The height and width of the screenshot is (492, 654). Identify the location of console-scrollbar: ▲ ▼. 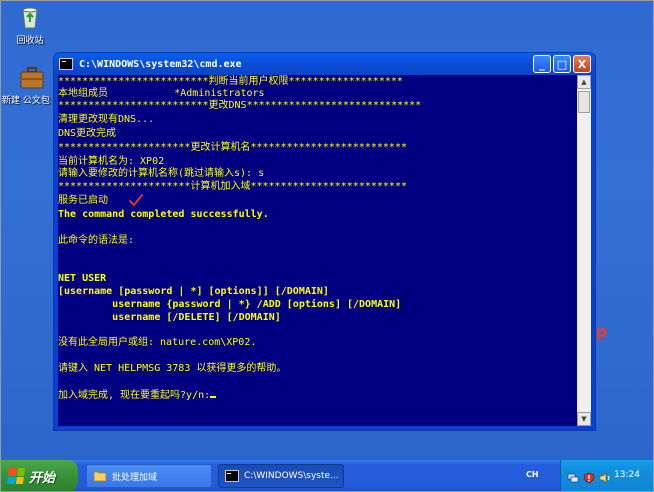
(584, 250).